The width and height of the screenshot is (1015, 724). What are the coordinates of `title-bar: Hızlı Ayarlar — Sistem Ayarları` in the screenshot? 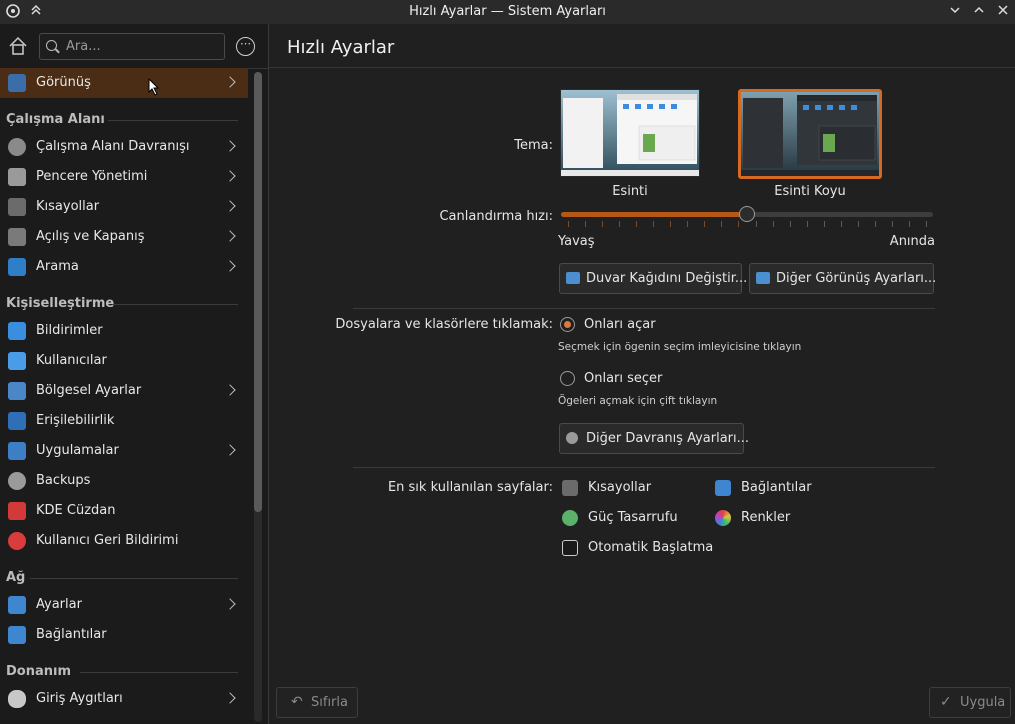 It's located at (507, 12).